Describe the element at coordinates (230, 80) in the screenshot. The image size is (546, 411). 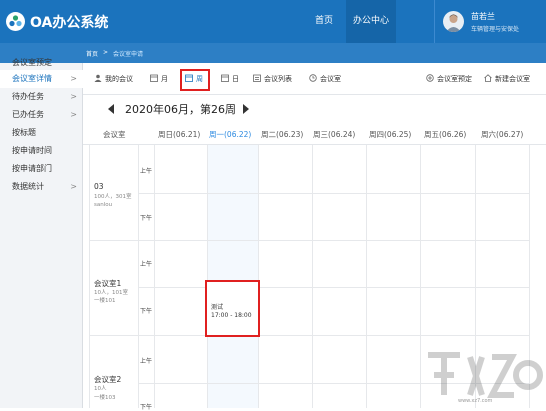
I see `day-view-button: 日` at that location.